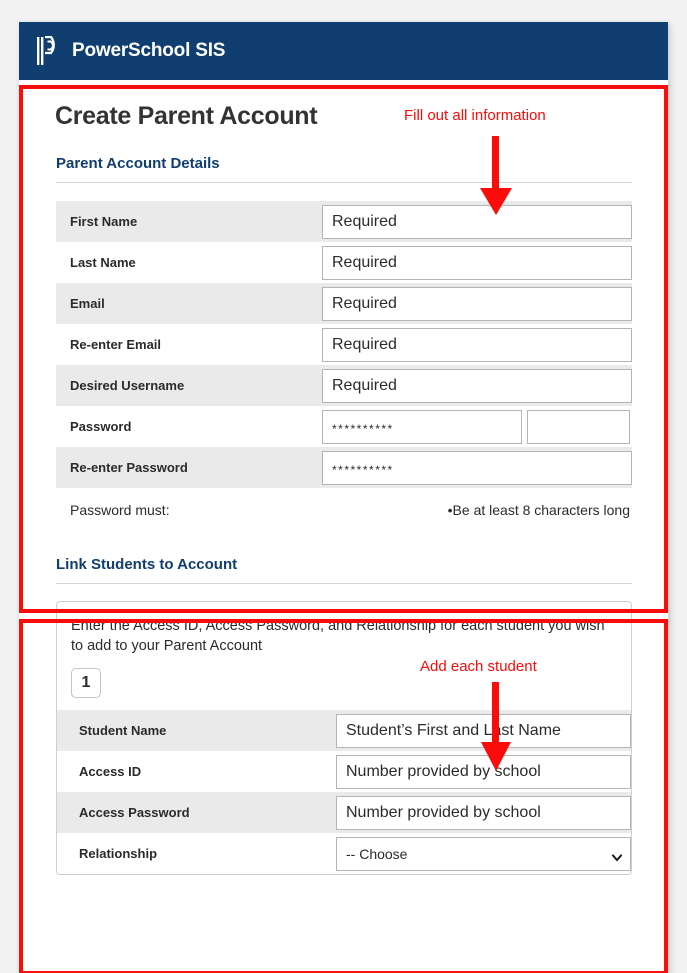 The image size is (687, 973). What do you see at coordinates (477, 467) in the screenshot?
I see `reenter-password-input: **********` at bounding box center [477, 467].